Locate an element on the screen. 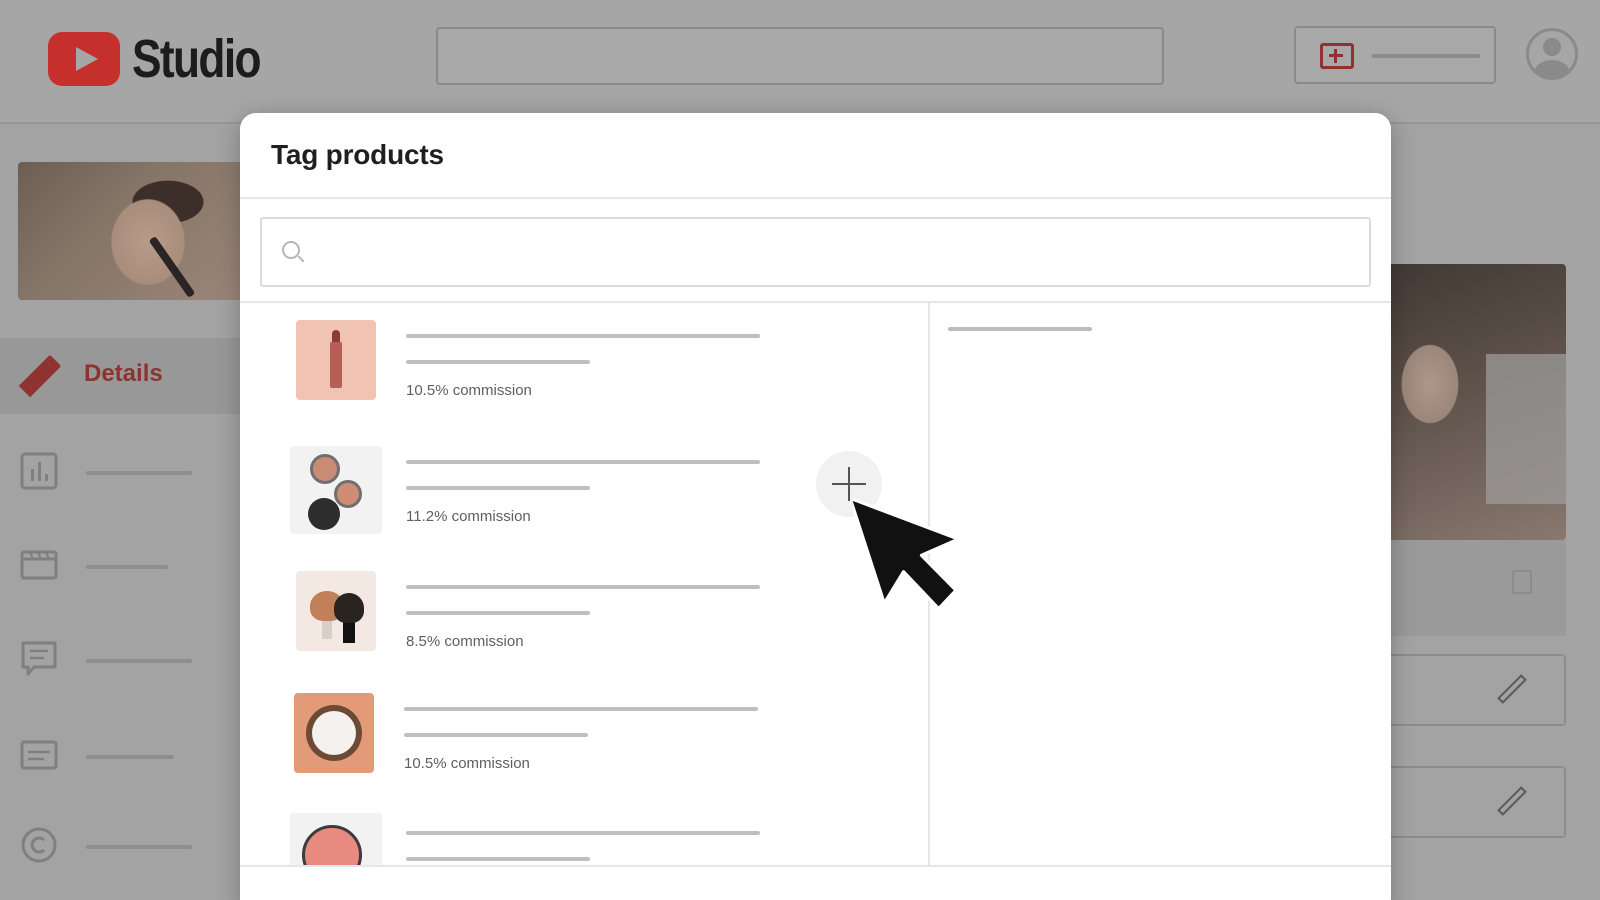 The width and height of the screenshot is (1600, 900). top-bar: Studio is located at coordinates (800, 62).